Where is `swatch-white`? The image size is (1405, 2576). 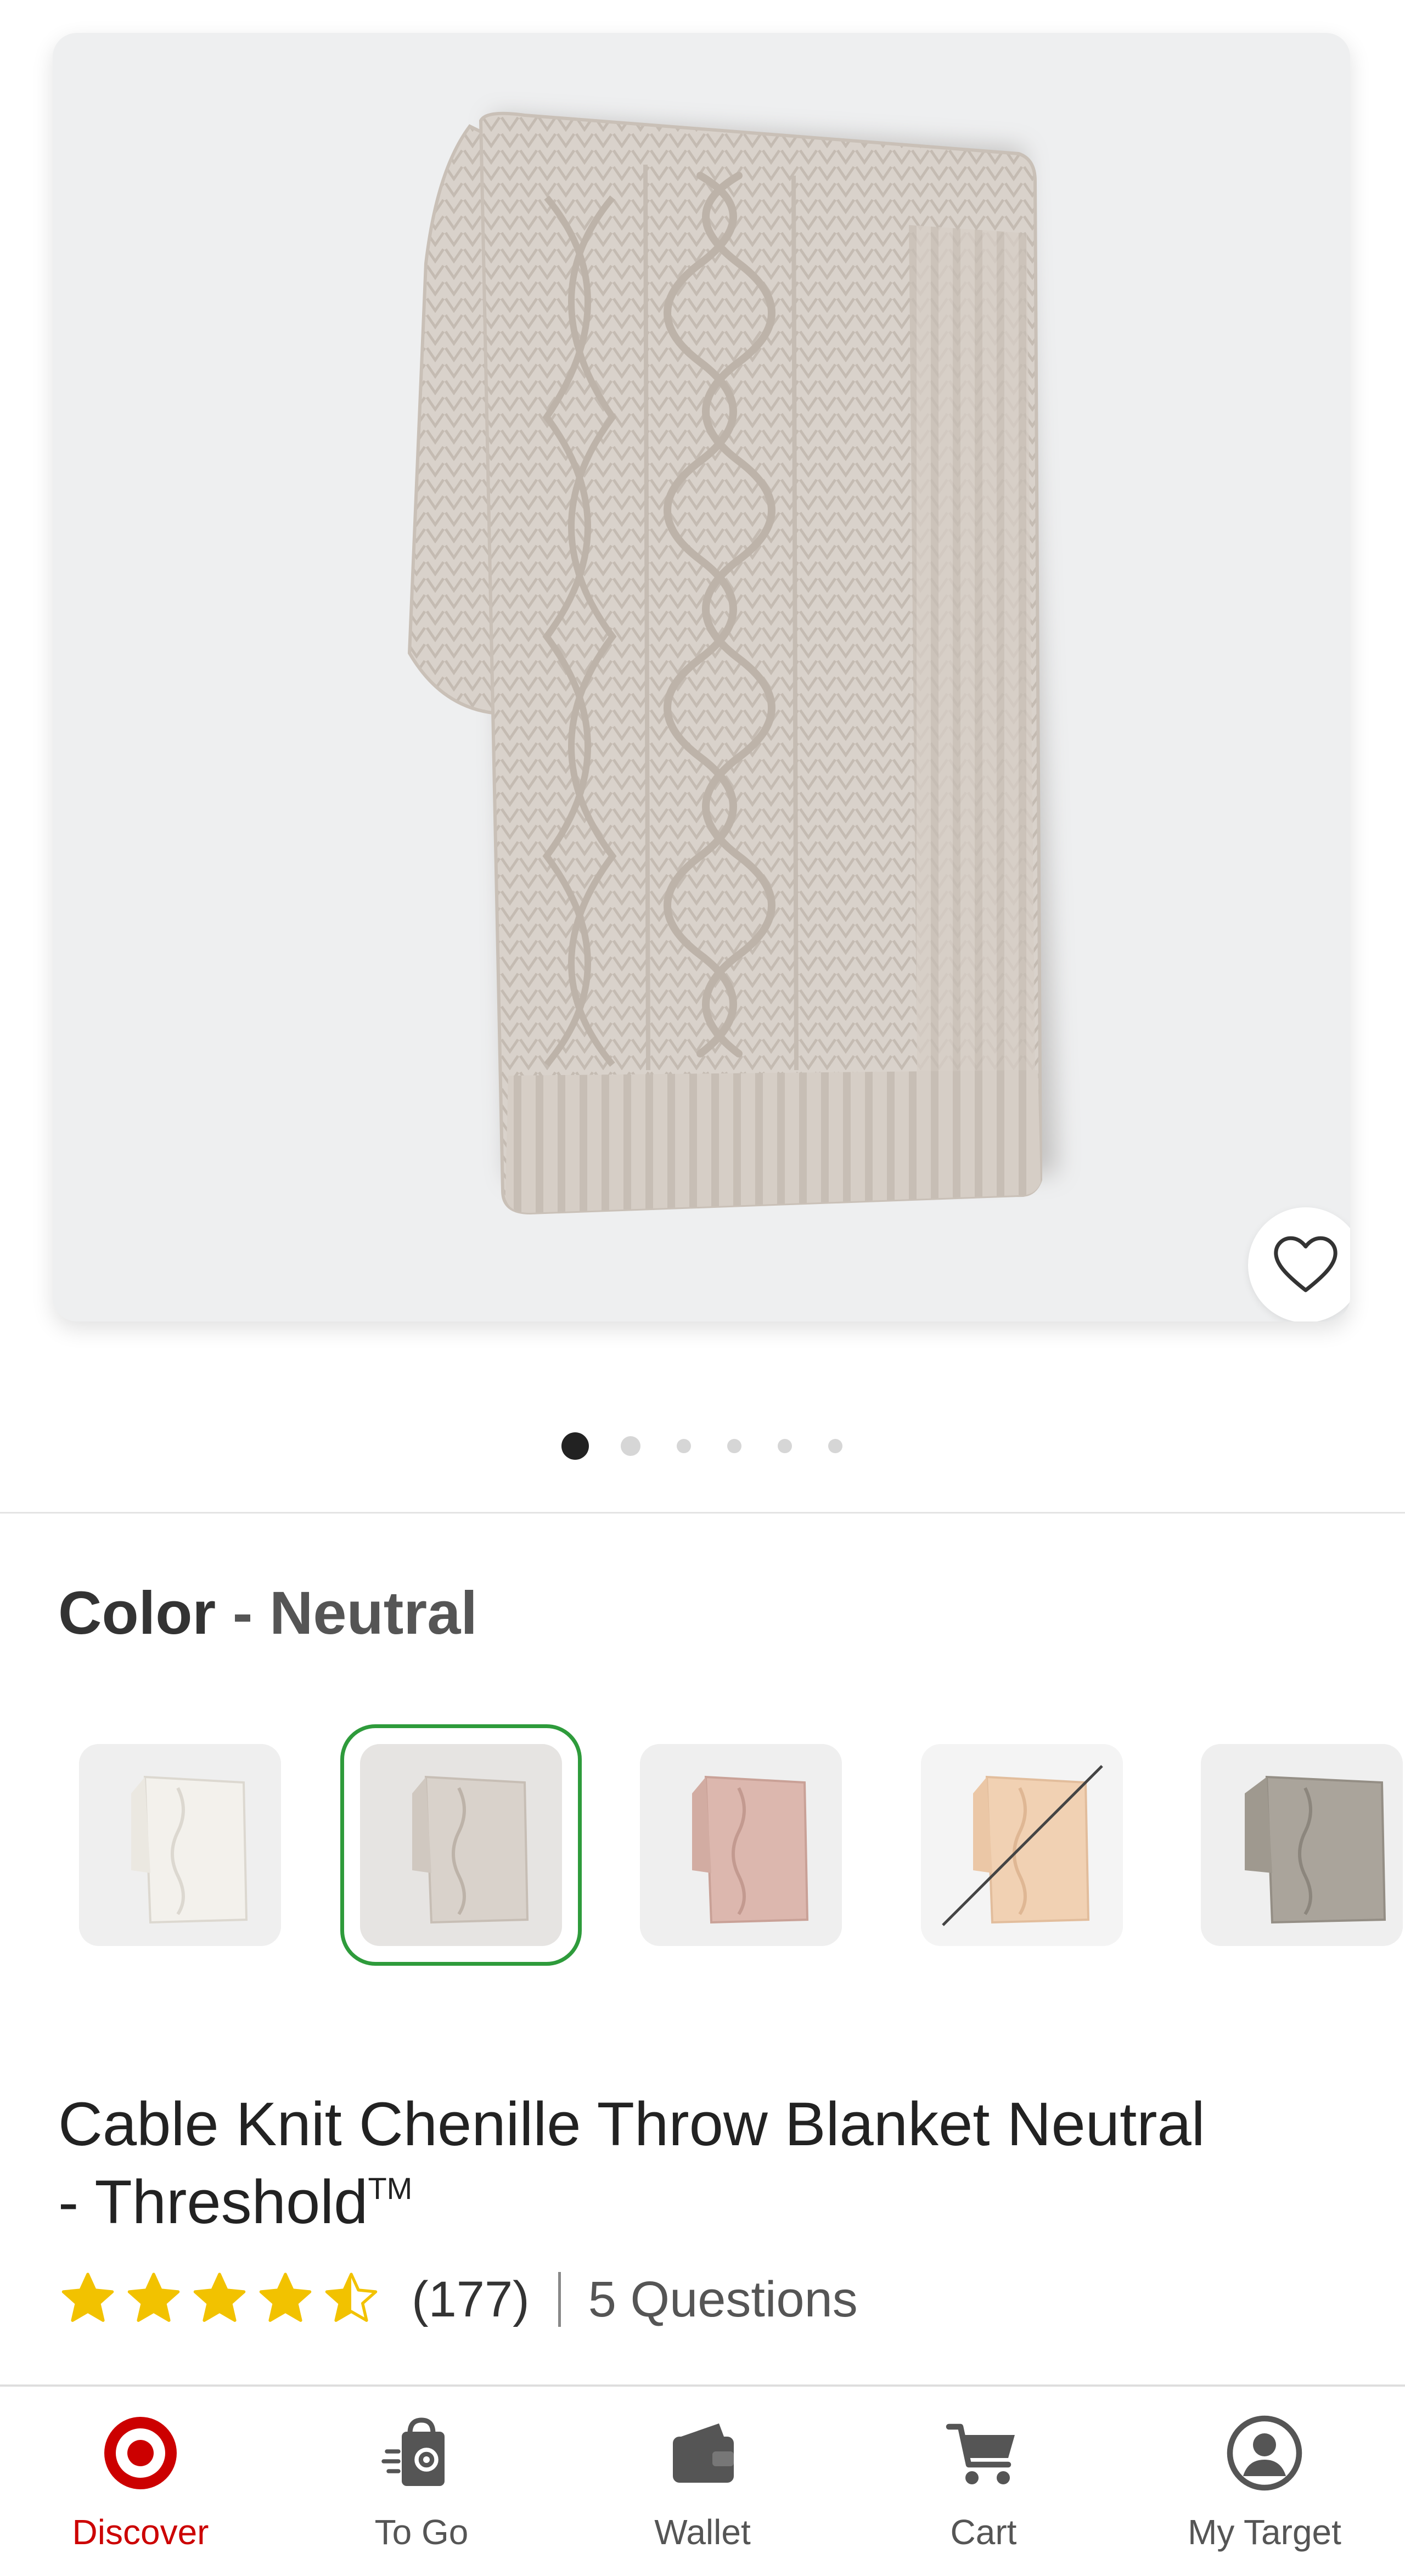
swatch-white is located at coordinates (180, 1845).